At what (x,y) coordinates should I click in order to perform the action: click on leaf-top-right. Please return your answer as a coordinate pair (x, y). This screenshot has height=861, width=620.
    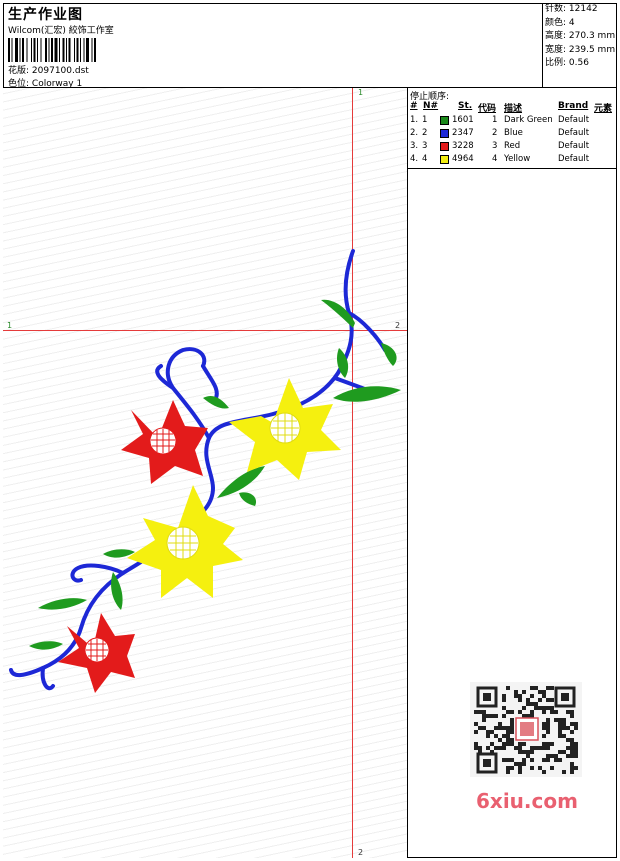
    Looking at the image, I should click on (389, 354).